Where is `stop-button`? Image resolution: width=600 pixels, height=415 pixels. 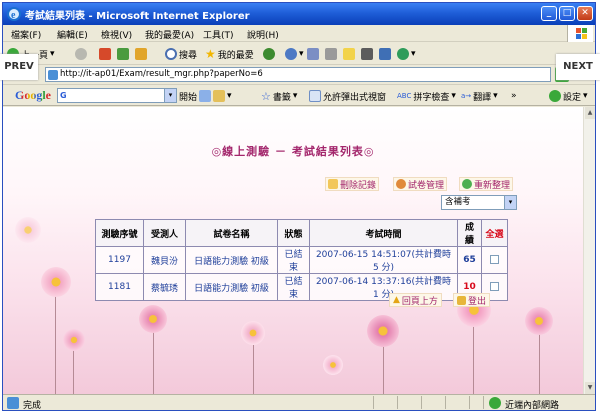
stop-button is located at coordinates (105, 54).